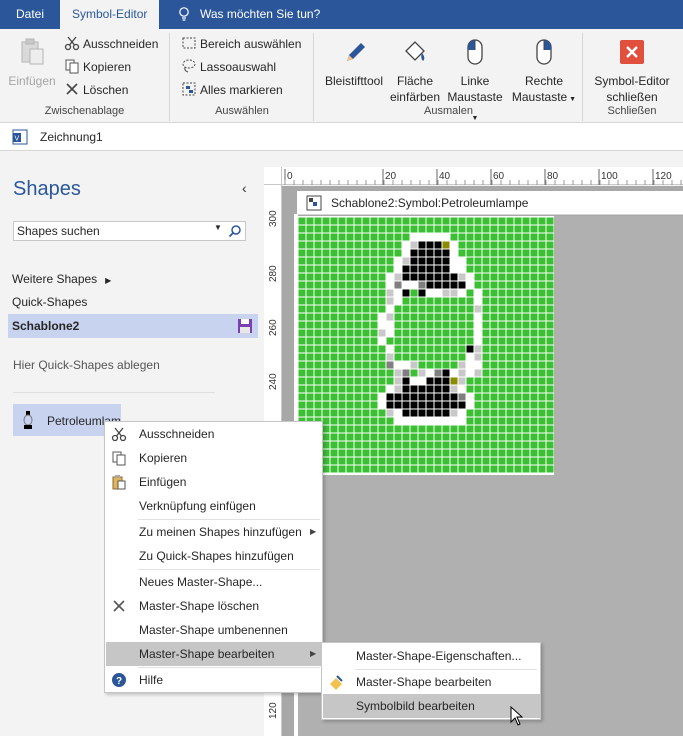  Describe the element at coordinates (245, 326) in the screenshot. I see `save-stencil-icon` at that location.